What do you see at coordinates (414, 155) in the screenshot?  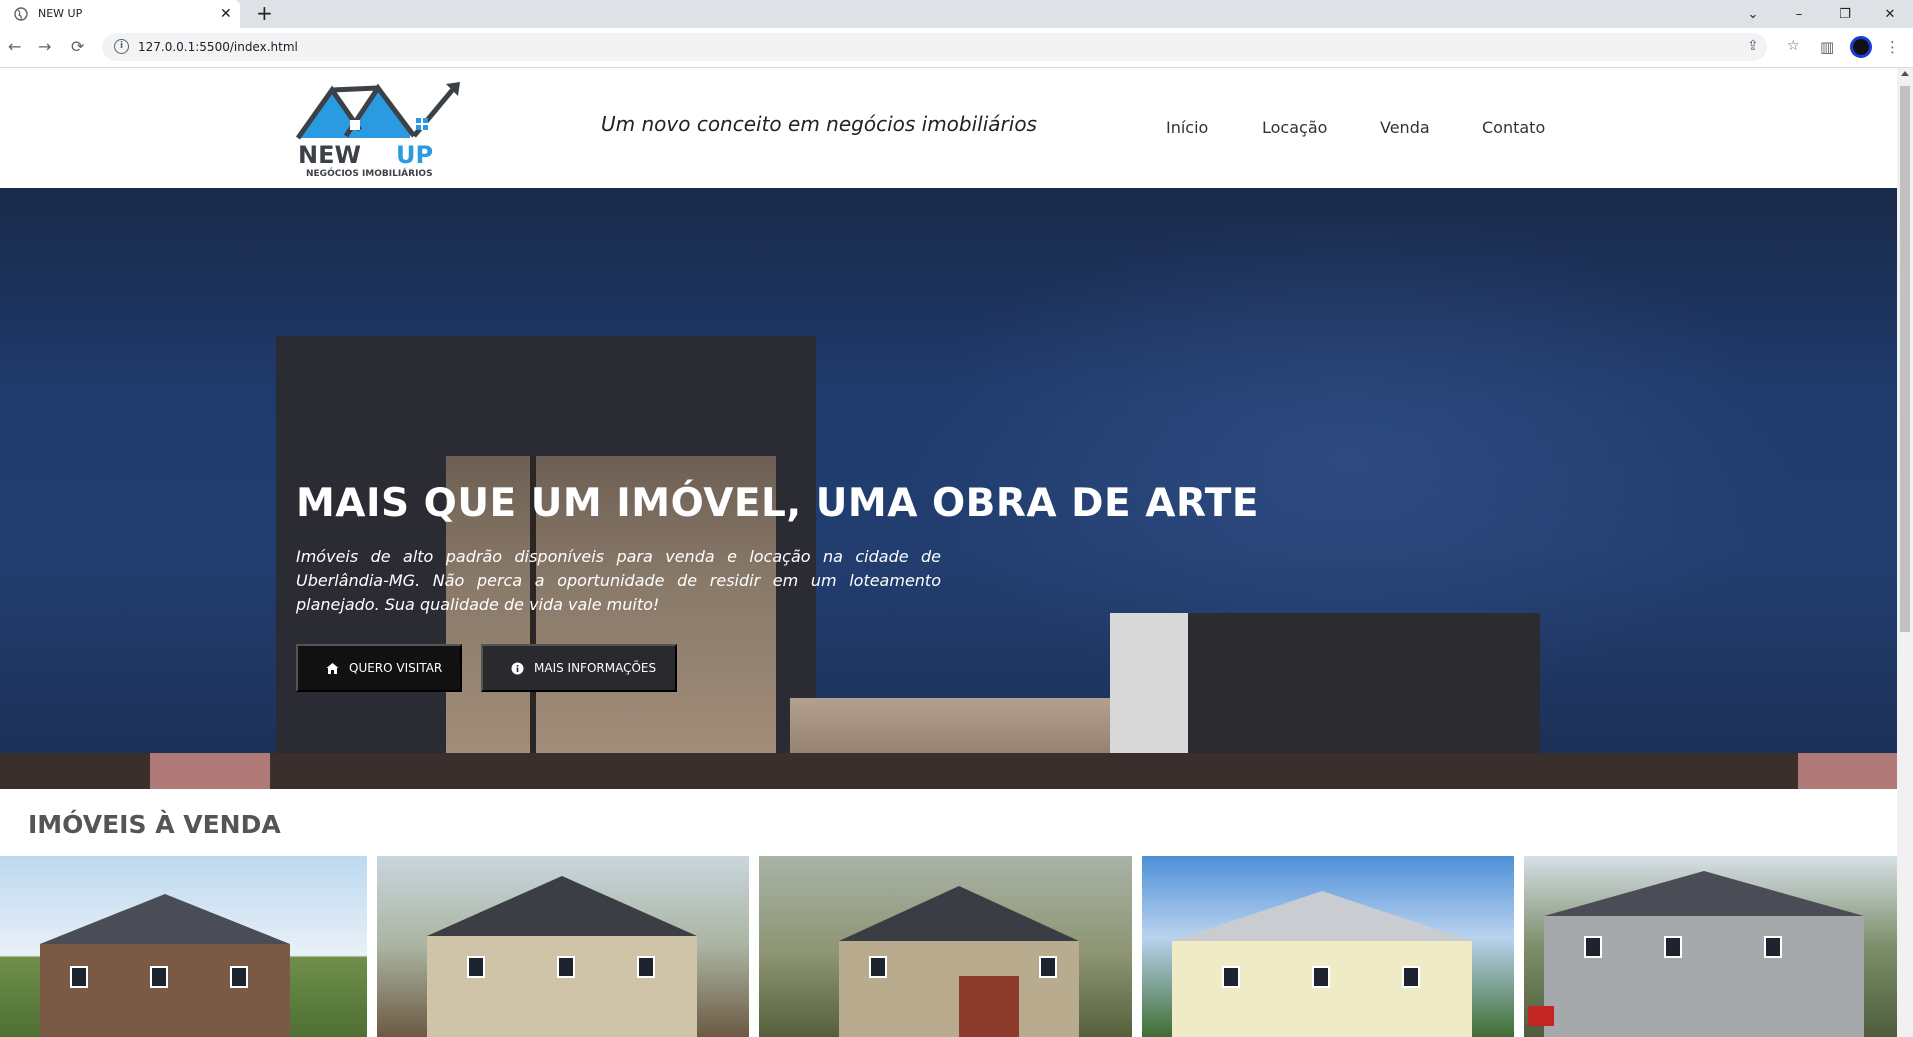 I see `svg-text: UP` at bounding box center [414, 155].